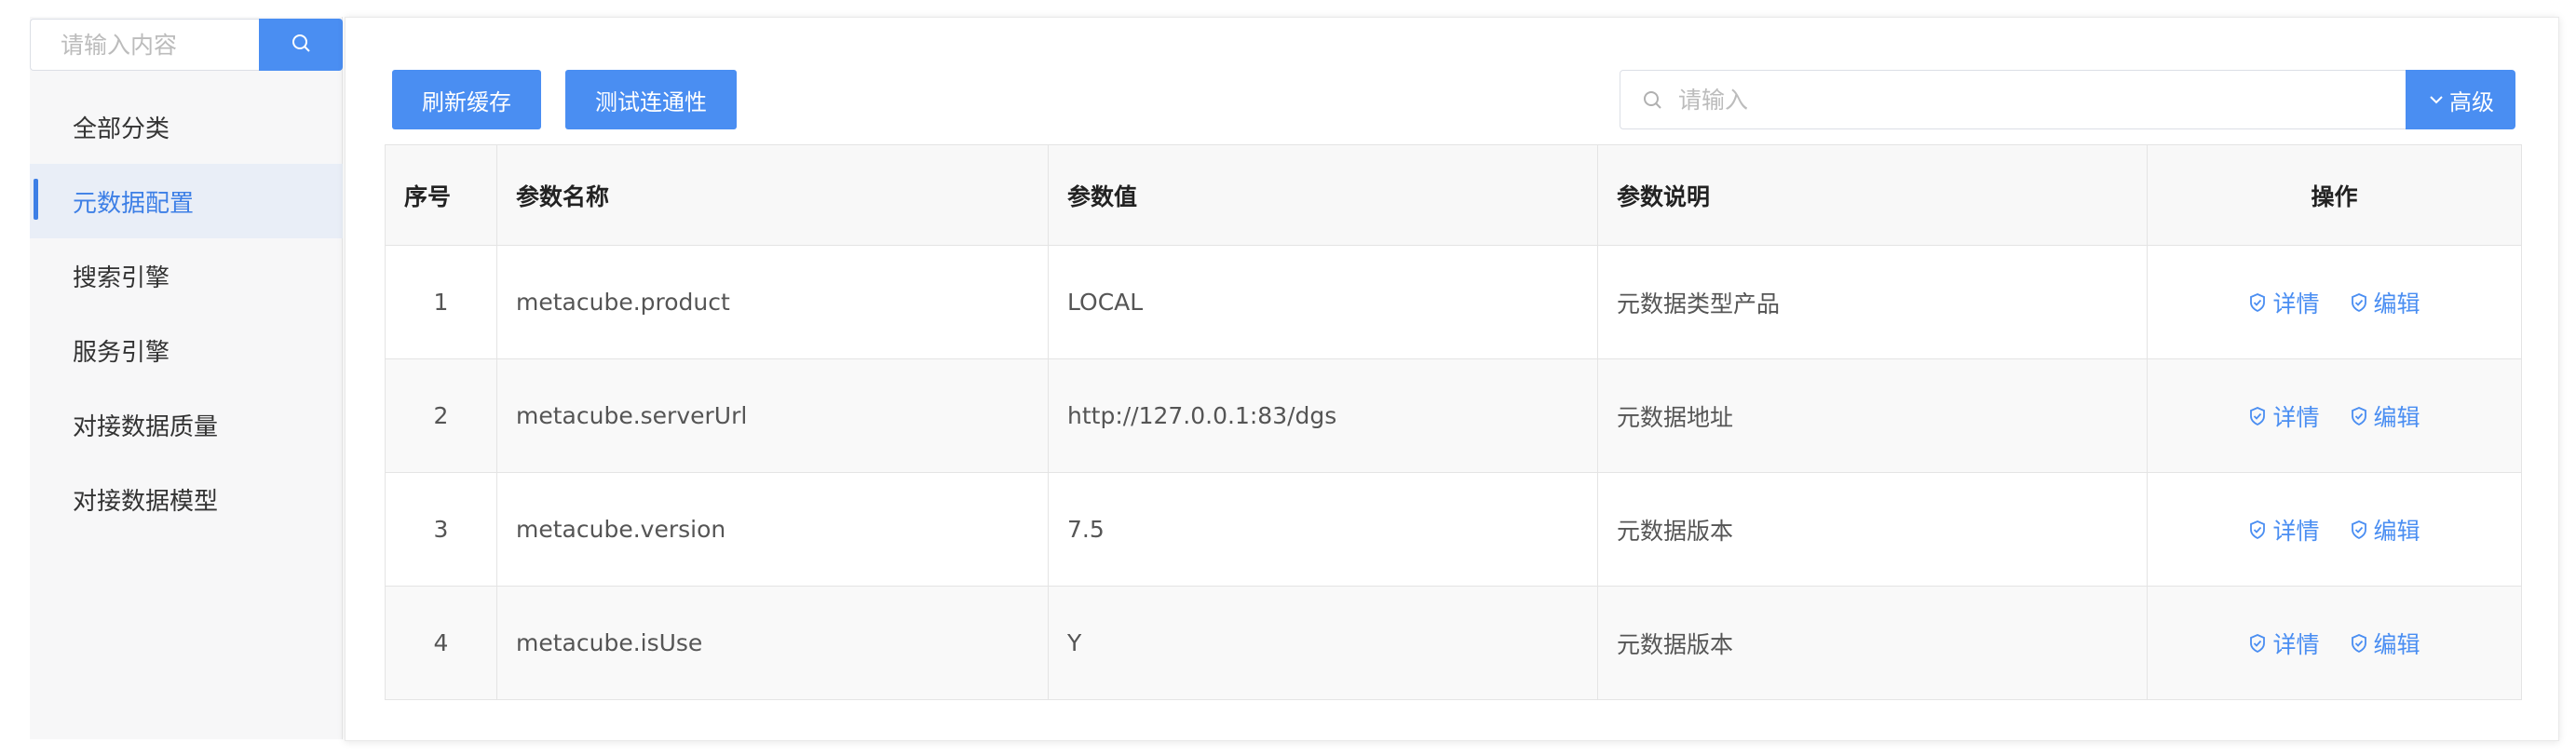  I want to click on cell-desc: 元数据地址, so click(1872, 416).